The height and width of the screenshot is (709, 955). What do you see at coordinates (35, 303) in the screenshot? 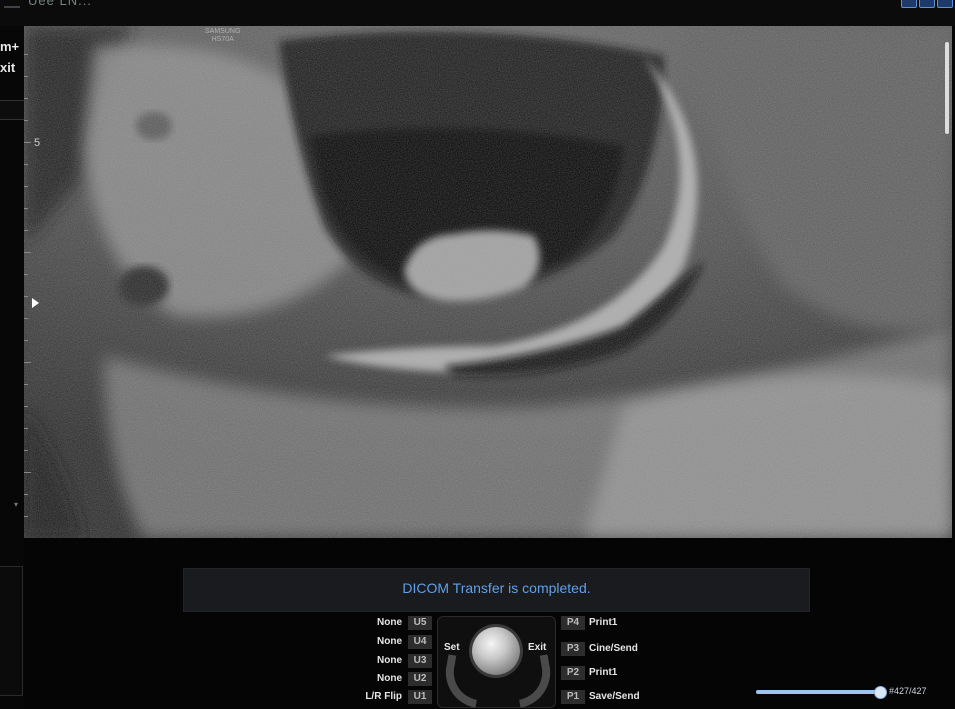
I see `focus-marker-icon` at bounding box center [35, 303].